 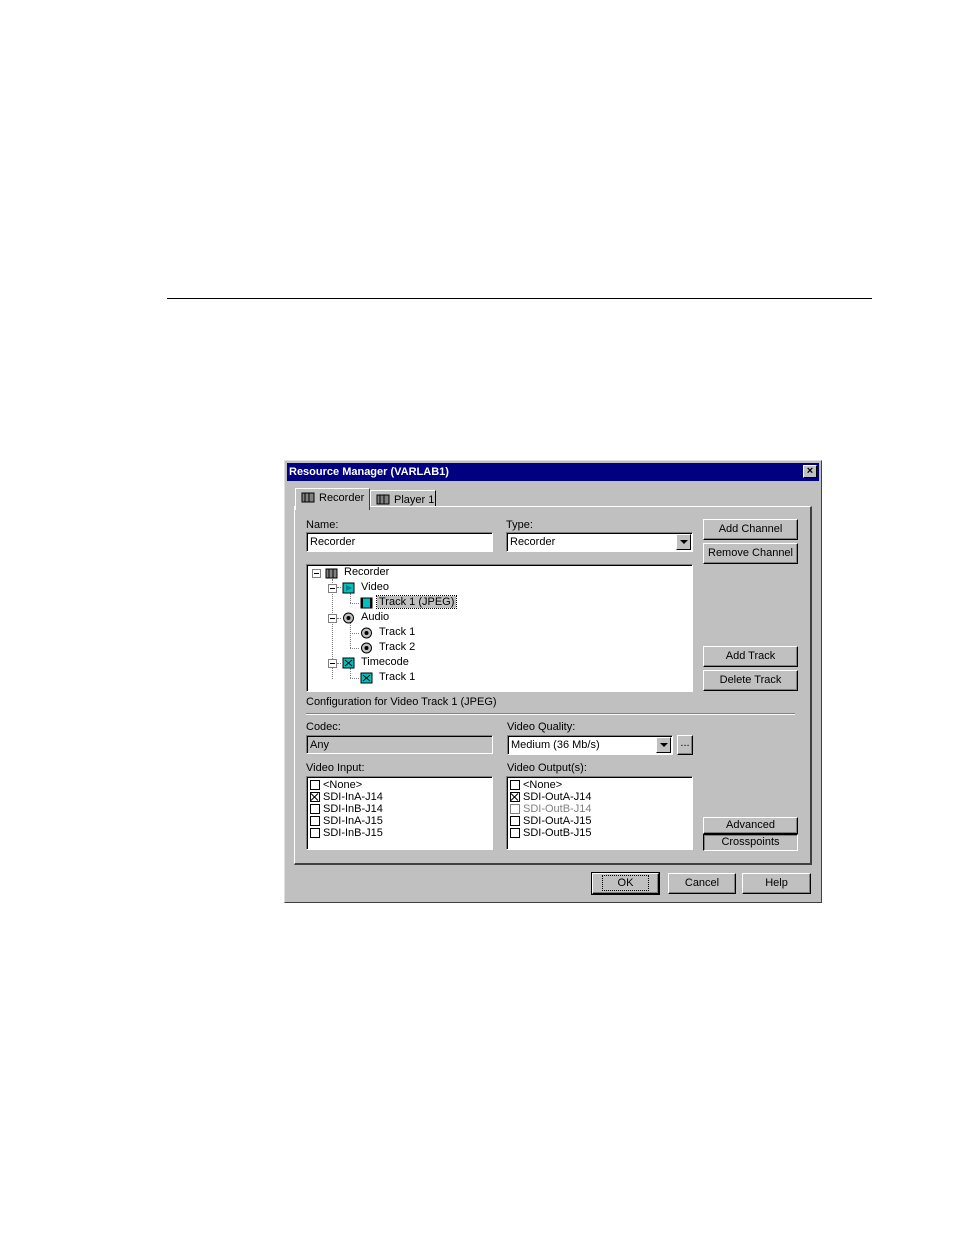 I want to click on video-quality-label: Video Quality:, so click(x=541, y=727).